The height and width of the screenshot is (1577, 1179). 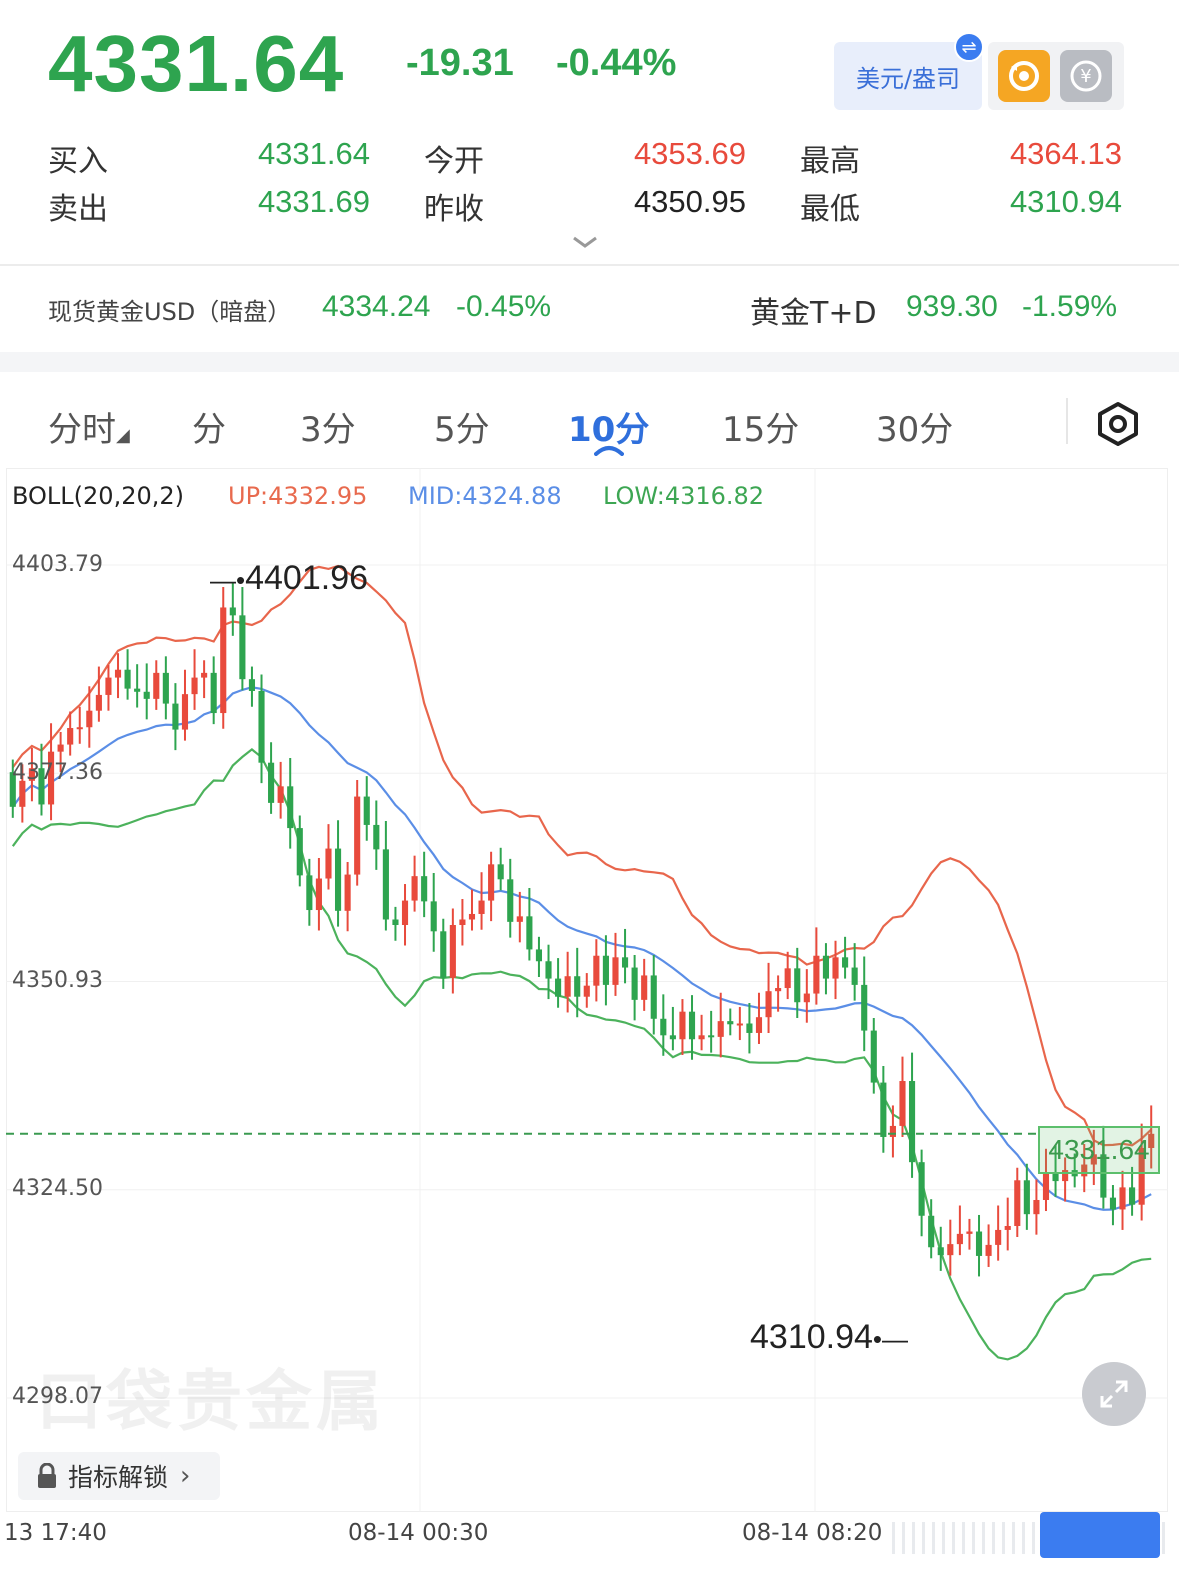 I want to click on boll-low: LOW:4316.82, so click(x=684, y=496).